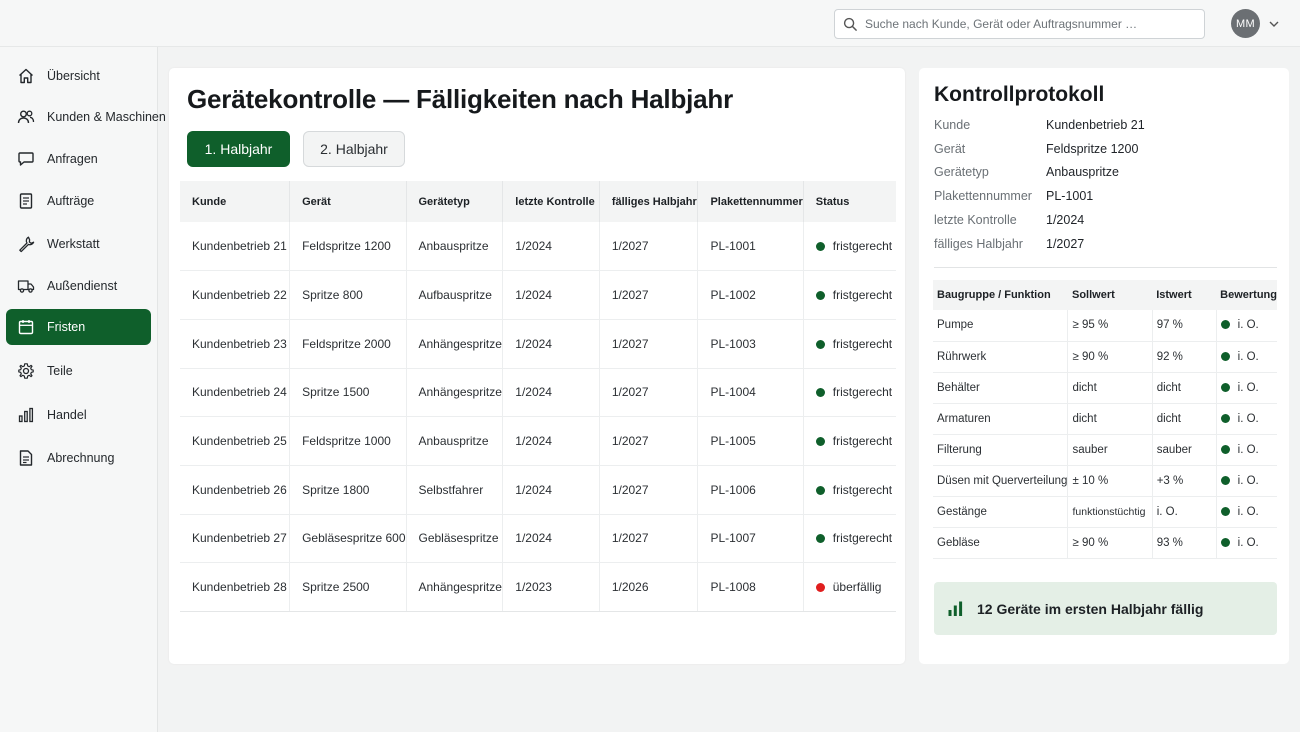 This screenshot has width=1300, height=732. What do you see at coordinates (455, 201) in the screenshot?
I see `column-header: Gerätetyp` at bounding box center [455, 201].